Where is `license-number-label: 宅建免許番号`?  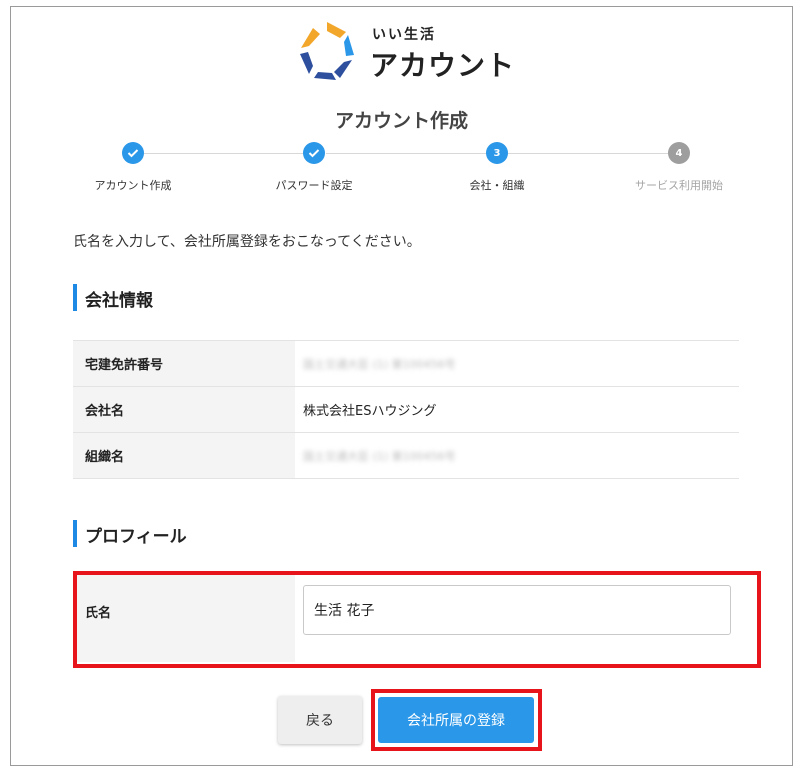 license-number-label: 宅建免許番号 is located at coordinates (184, 363).